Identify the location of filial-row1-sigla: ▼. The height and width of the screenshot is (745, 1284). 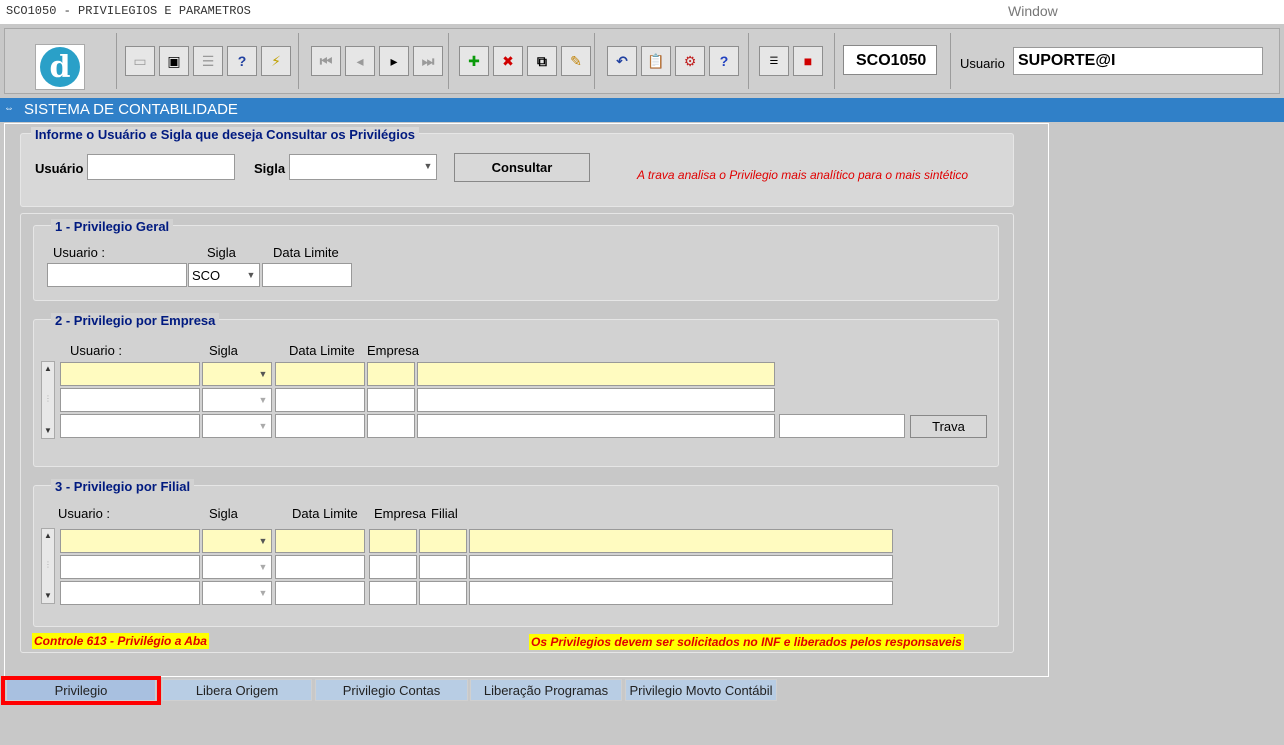
(237, 541).